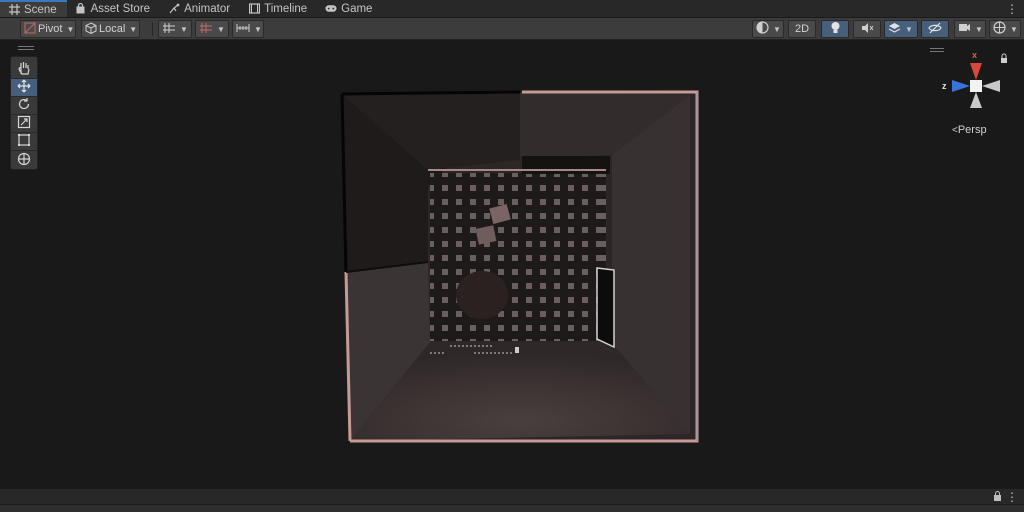  What do you see at coordinates (357, 8) in the screenshot?
I see `tab-game-label: Game` at bounding box center [357, 8].